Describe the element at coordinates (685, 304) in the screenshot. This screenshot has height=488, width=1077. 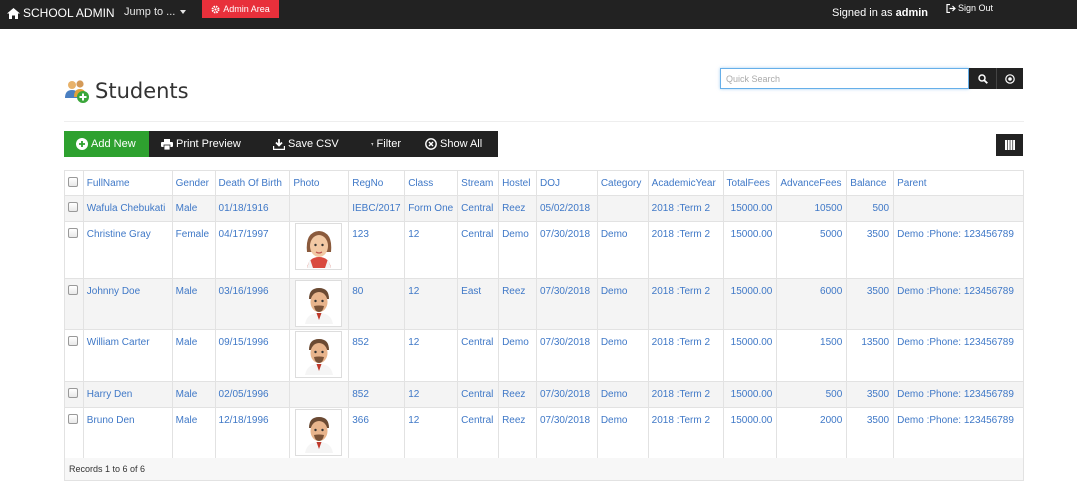
I see `cell-year: 2018 :Term 2` at that location.